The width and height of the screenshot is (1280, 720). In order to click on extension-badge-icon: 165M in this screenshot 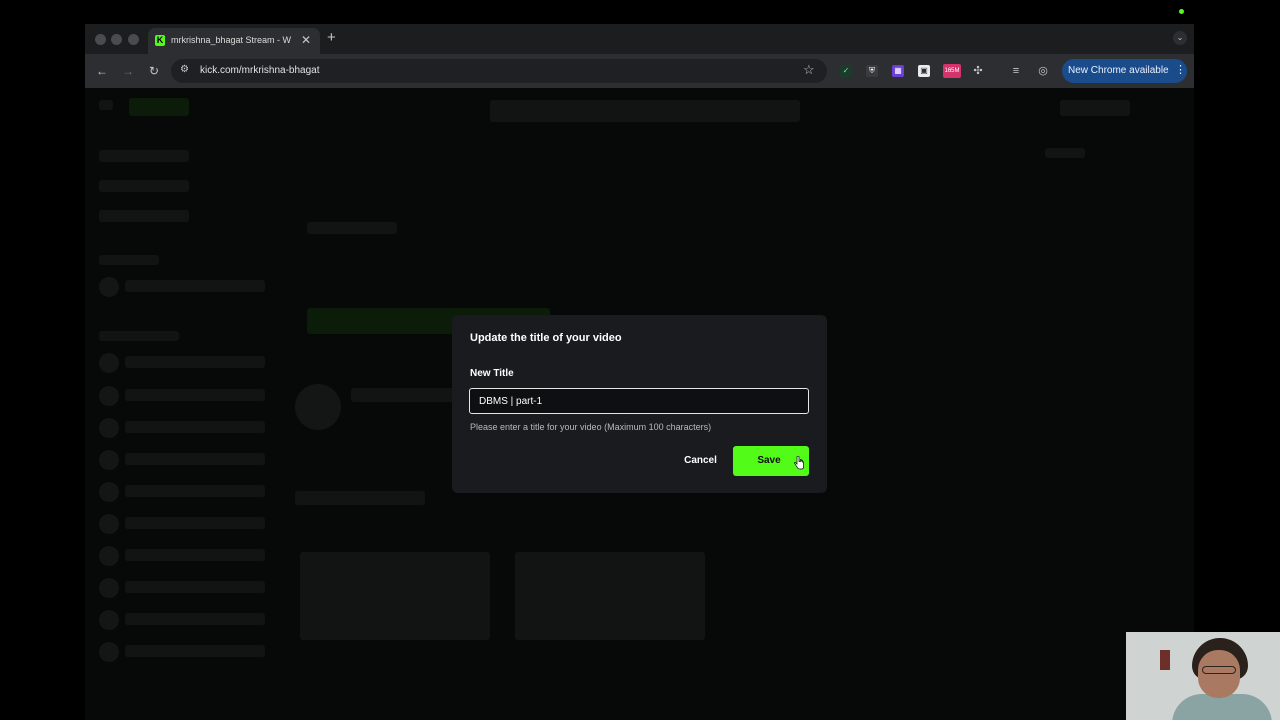, I will do `click(952, 71)`.